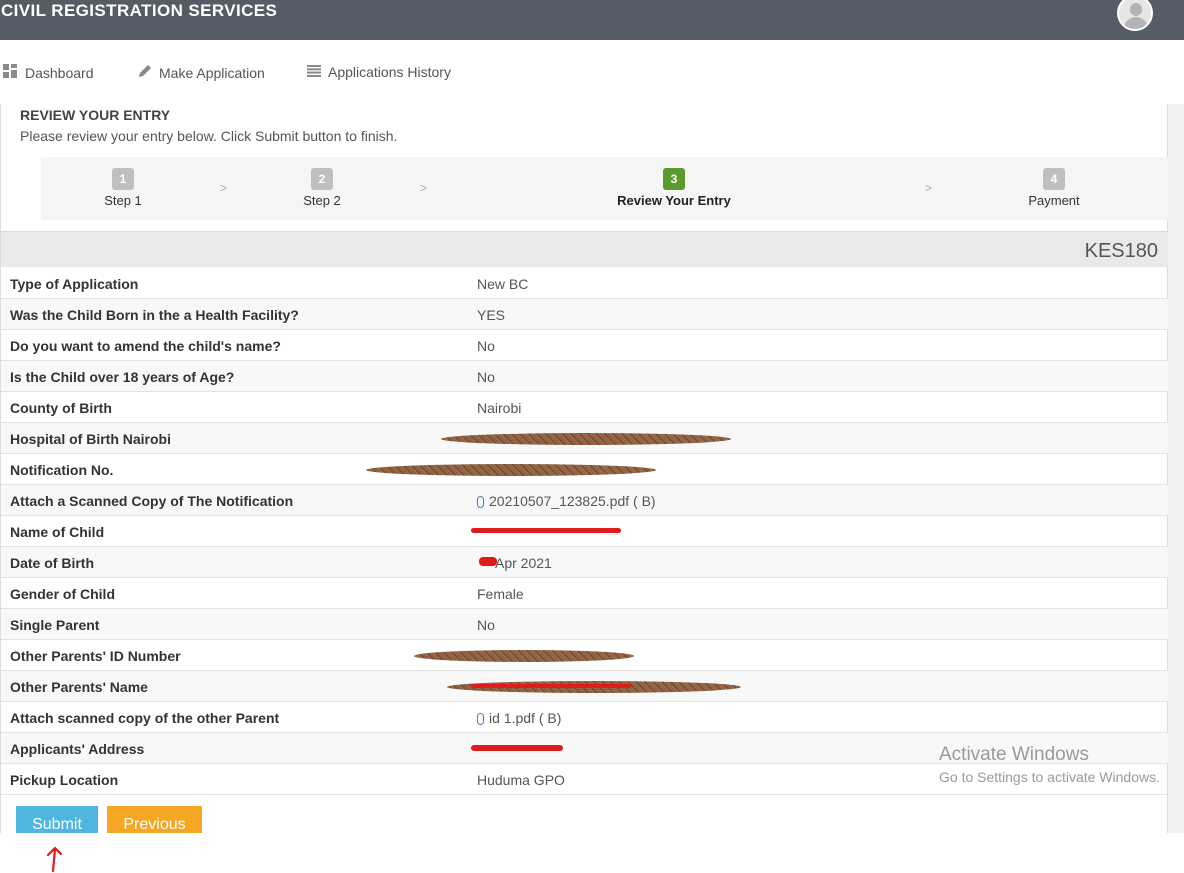  What do you see at coordinates (584, 624) in the screenshot?
I see `entry-row: Single Parent No` at bounding box center [584, 624].